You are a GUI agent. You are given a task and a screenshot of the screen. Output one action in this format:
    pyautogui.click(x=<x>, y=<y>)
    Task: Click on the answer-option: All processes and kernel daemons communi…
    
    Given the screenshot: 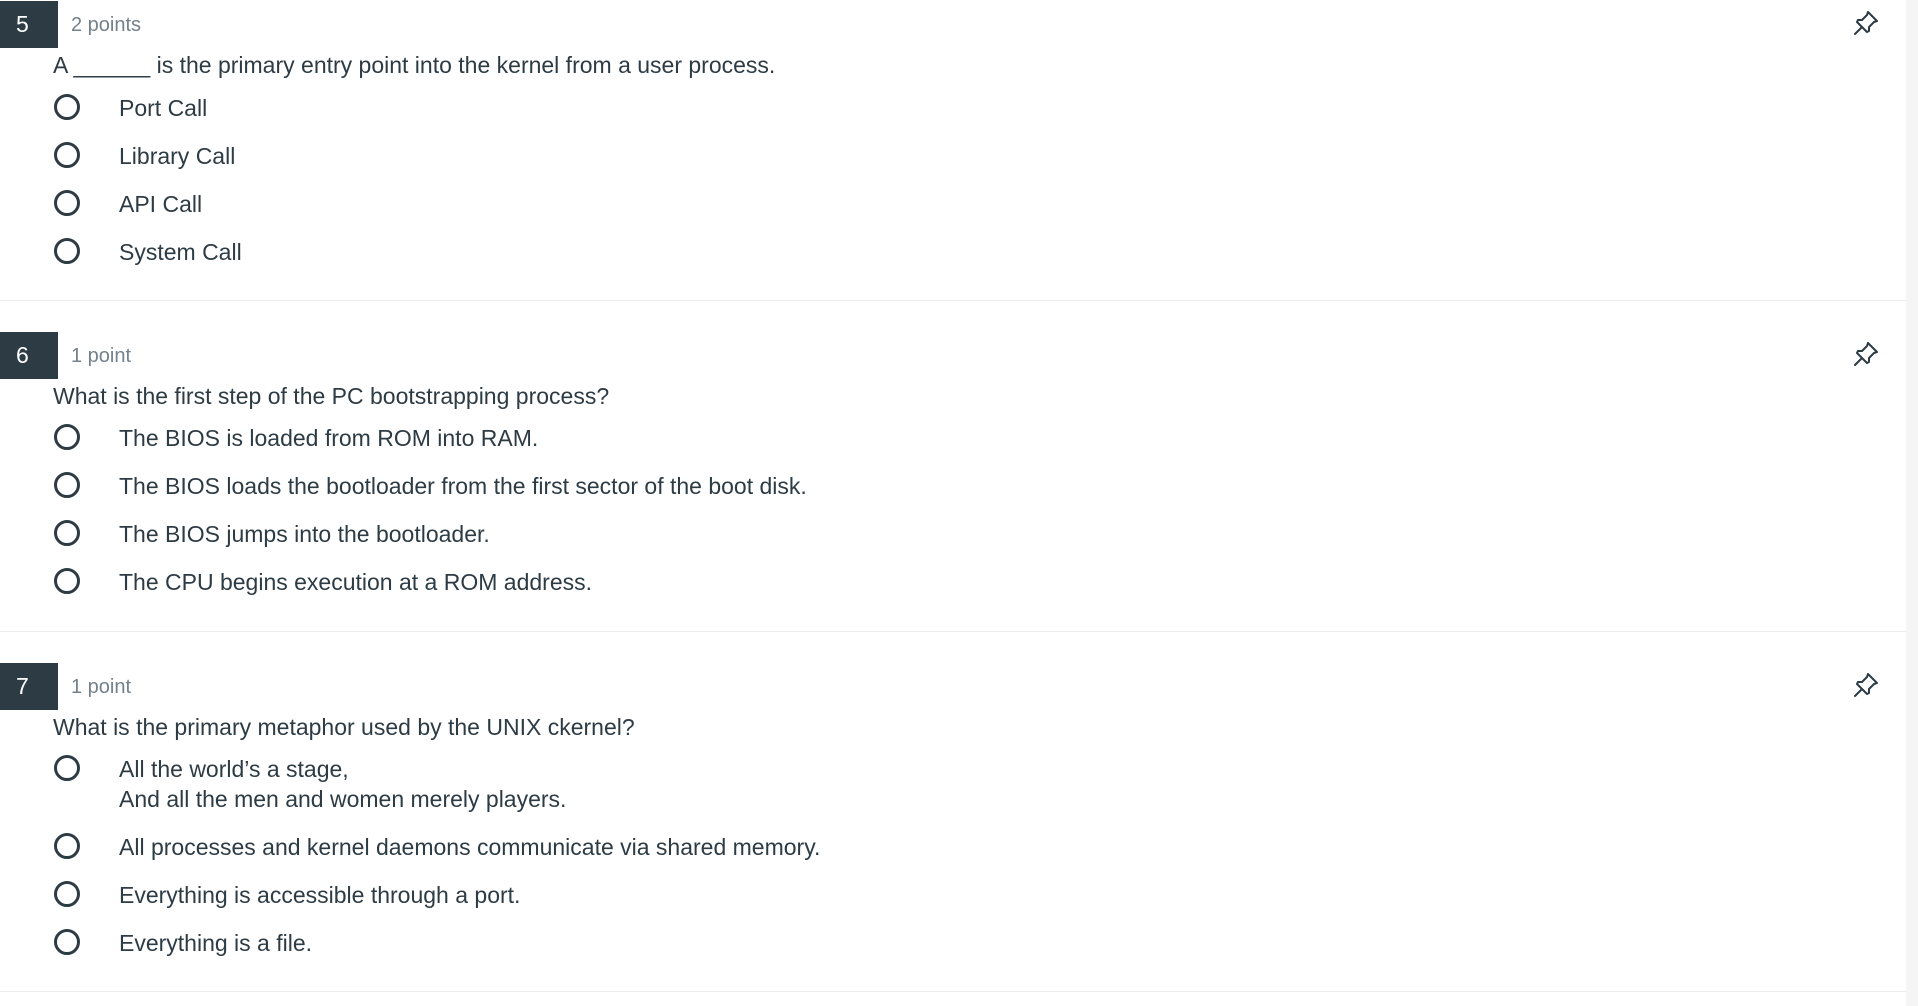 What is the action you would take?
    pyautogui.click(x=503, y=849)
    